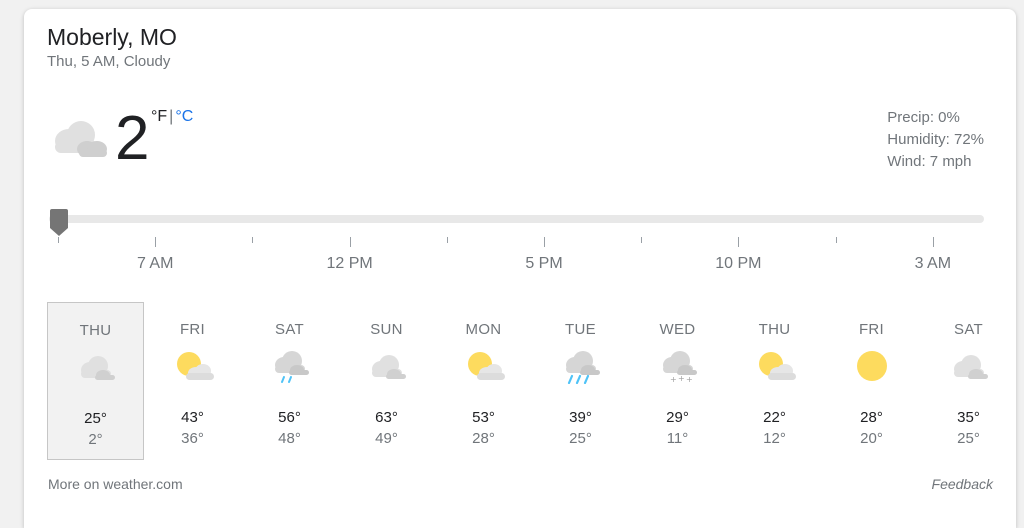 This screenshot has width=1024, height=528. I want to click on location-title: Moberly, MO, so click(112, 37).